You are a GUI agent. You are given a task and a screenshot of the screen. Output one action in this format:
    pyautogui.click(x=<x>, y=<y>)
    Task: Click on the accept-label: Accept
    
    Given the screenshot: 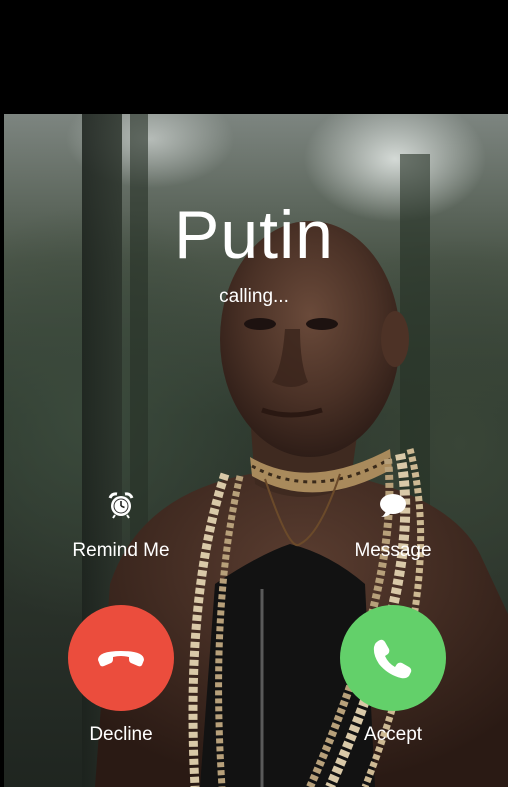 What is the action you would take?
    pyautogui.click(x=393, y=734)
    